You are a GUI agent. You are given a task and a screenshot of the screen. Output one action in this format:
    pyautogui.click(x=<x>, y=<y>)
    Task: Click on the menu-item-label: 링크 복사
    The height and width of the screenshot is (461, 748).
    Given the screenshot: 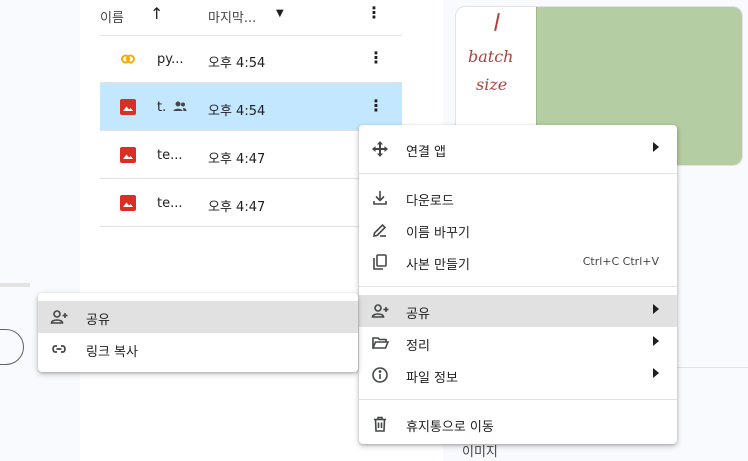 What is the action you would take?
    pyautogui.click(x=112, y=352)
    